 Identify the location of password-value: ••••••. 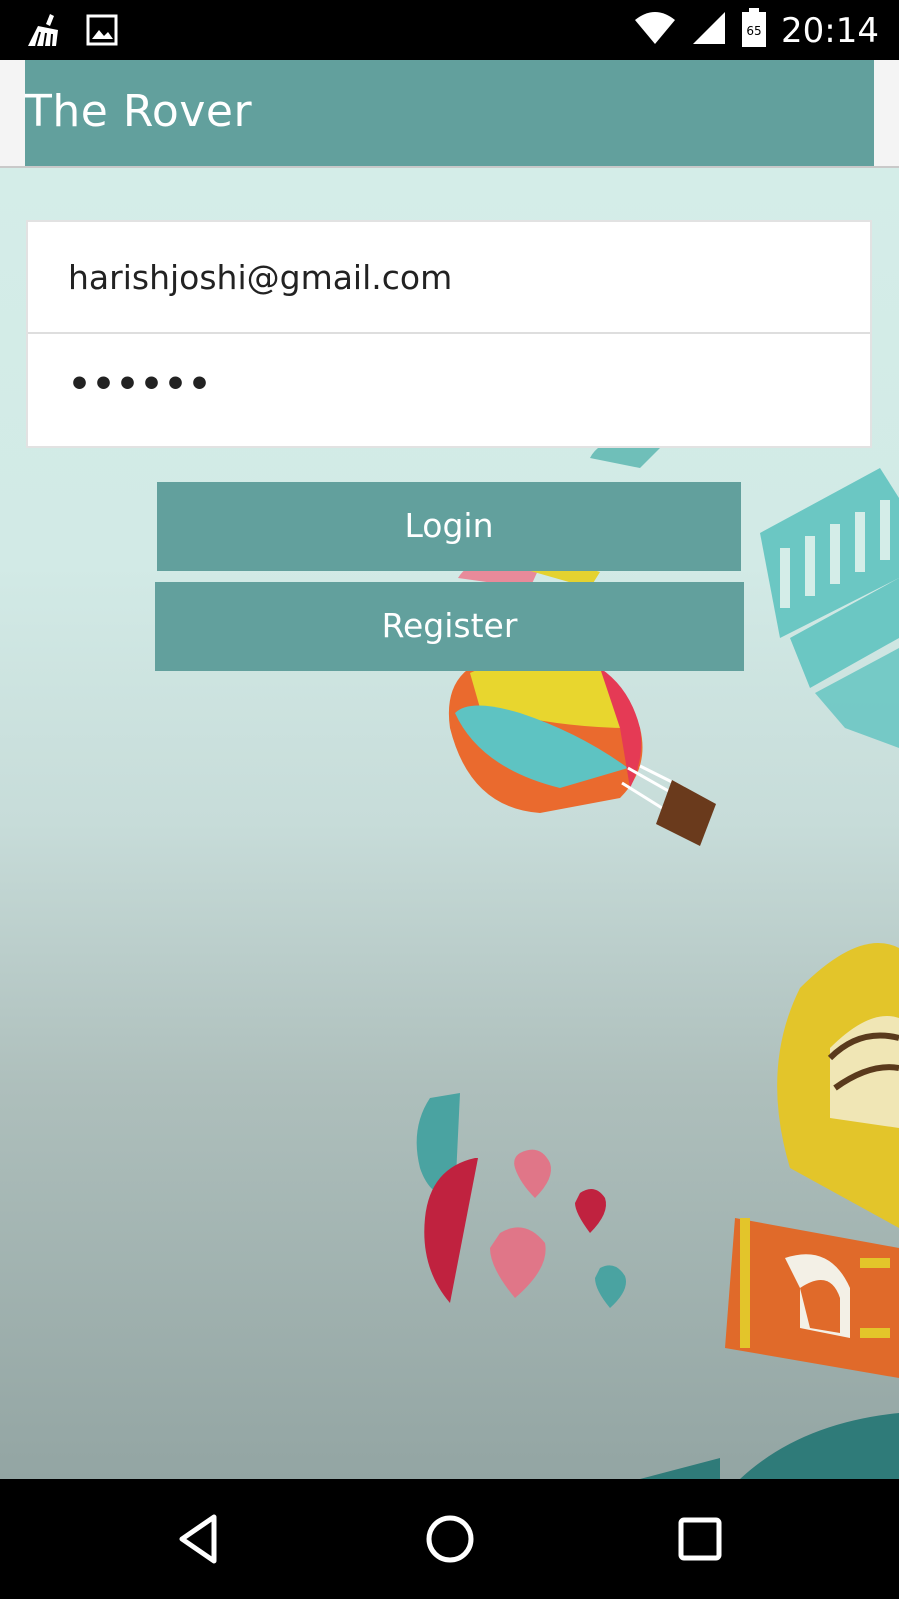
(140, 384).